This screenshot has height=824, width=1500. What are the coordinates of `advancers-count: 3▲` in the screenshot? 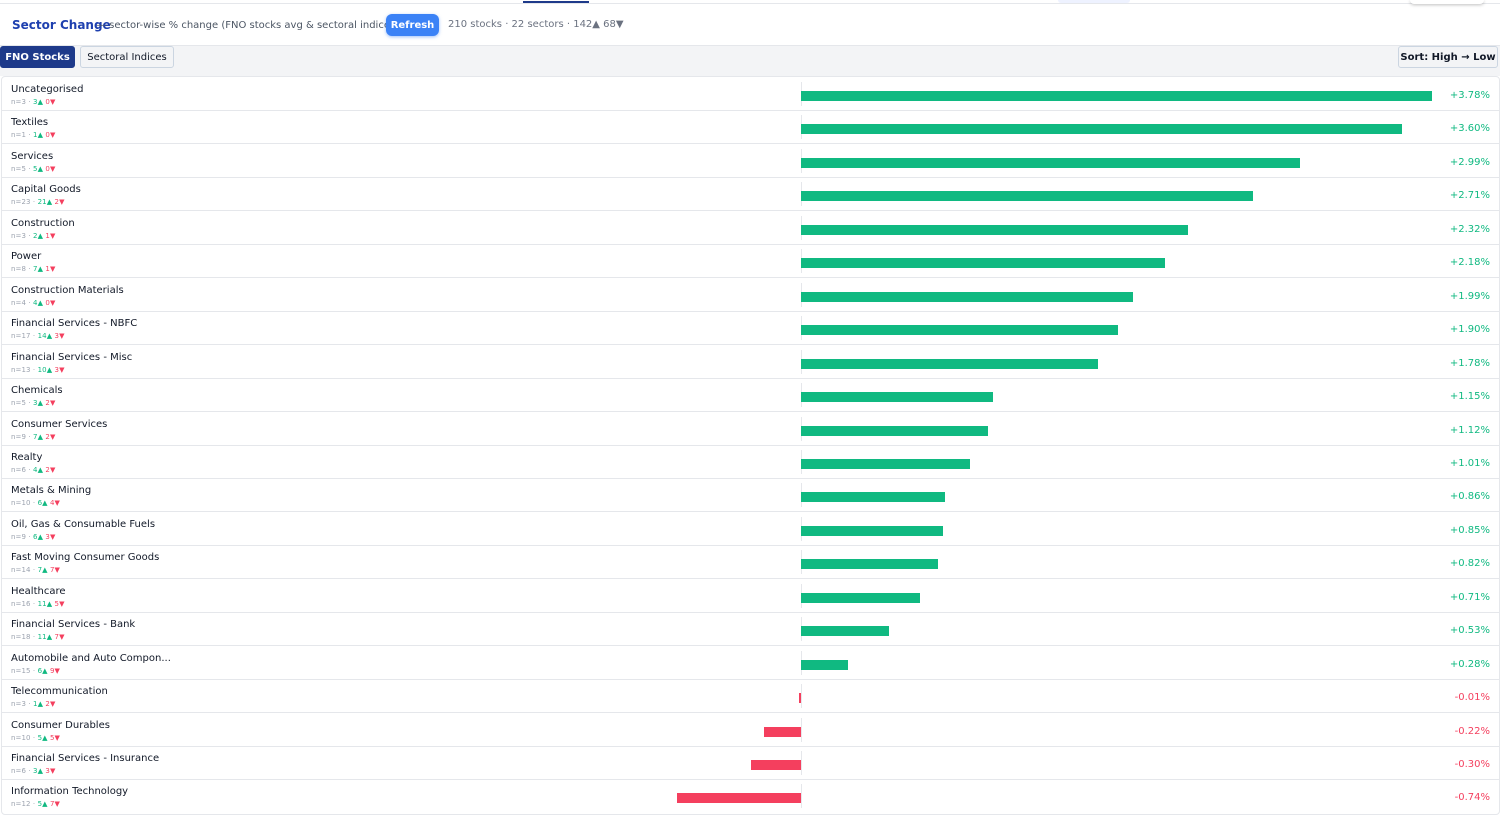 It's located at (38, 403).